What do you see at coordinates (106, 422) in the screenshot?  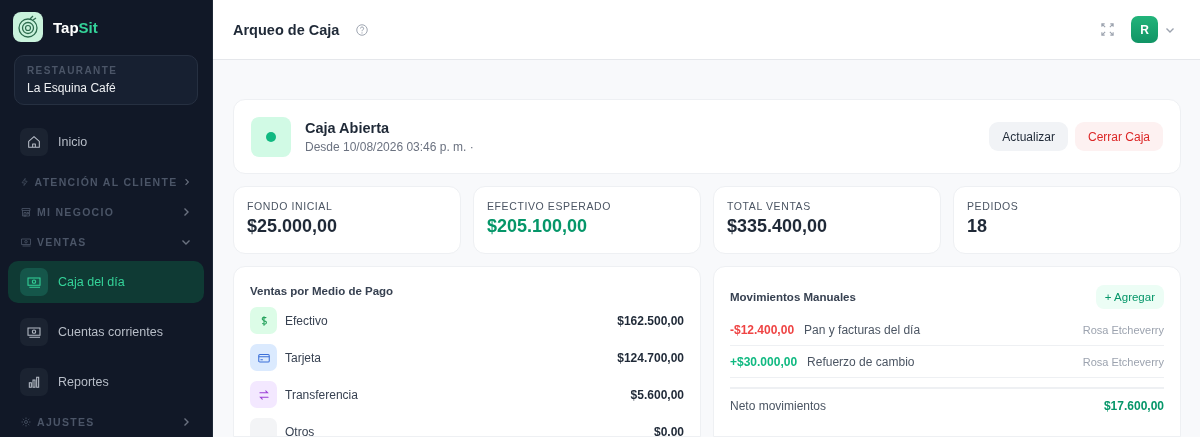 I see `sidebar-section-header: AJUSTES` at bounding box center [106, 422].